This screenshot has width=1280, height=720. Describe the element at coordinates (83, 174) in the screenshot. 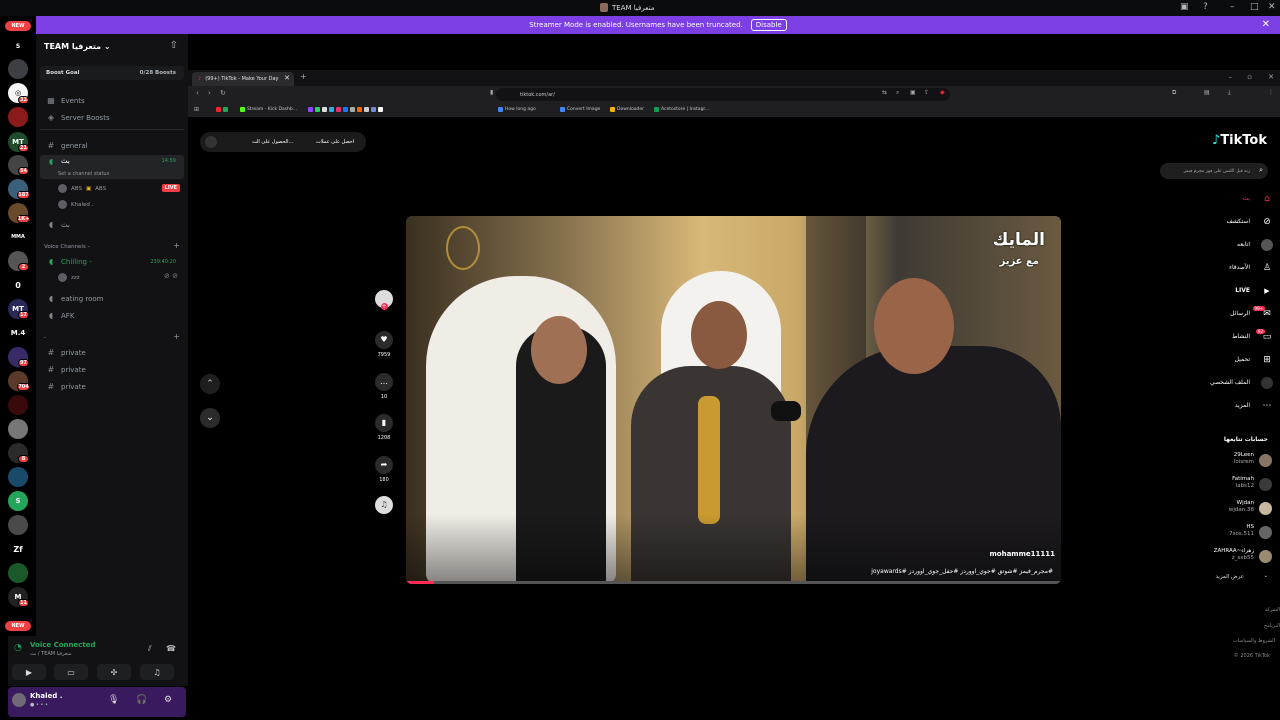

I see `channel-status-hint: Set a channel status` at that location.